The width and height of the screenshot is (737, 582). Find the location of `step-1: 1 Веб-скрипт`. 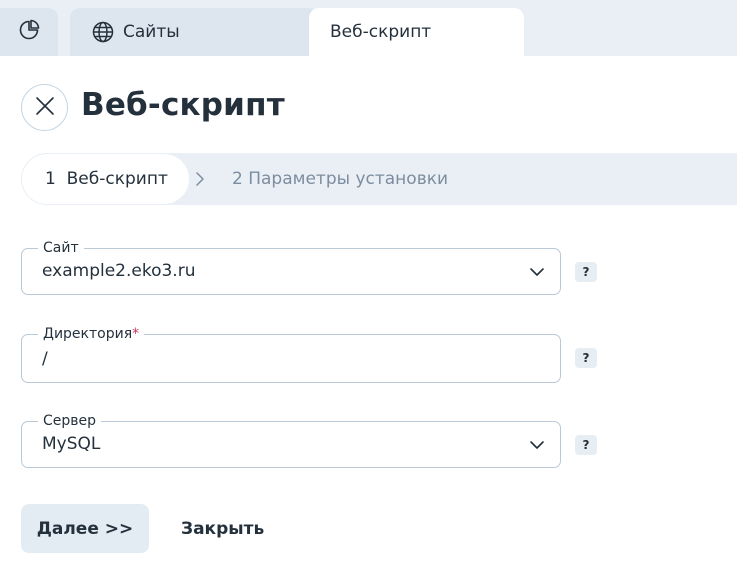

step-1: 1 Веб-скрипт is located at coordinates (105, 179).